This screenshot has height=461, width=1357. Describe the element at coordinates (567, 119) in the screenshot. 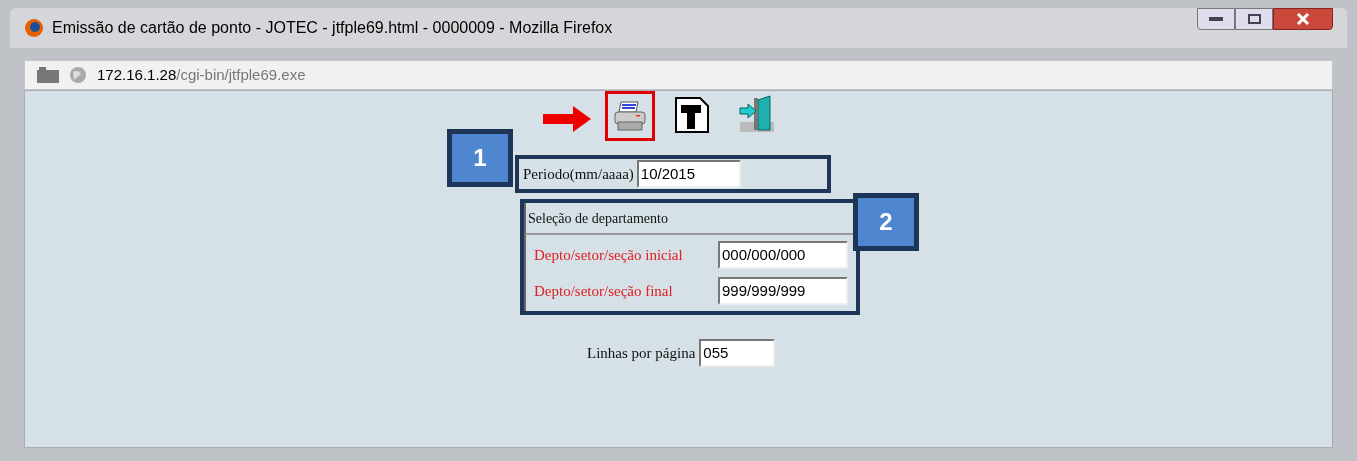

I see `arrow-icon` at that location.